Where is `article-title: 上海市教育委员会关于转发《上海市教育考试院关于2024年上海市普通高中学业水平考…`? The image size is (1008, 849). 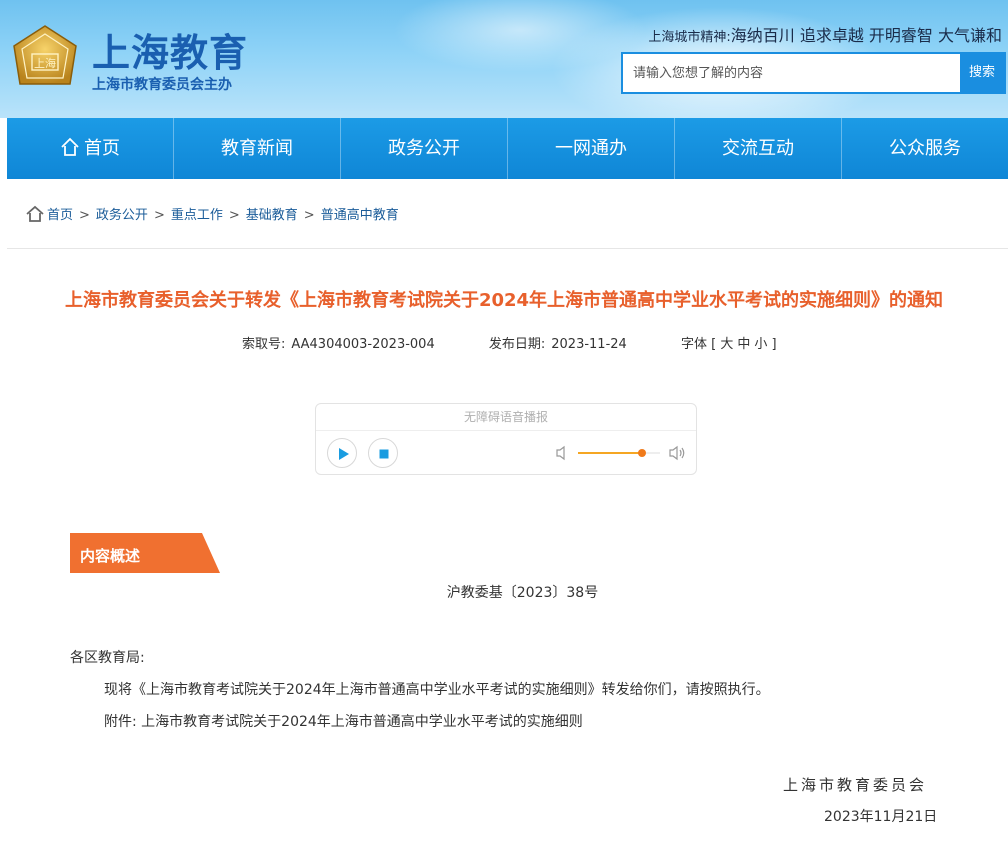 article-title: 上海市教育委员会关于转发《上海市教育考试院关于2024年上海市普通高中学业水平考… is located at coordinates (504, 300).